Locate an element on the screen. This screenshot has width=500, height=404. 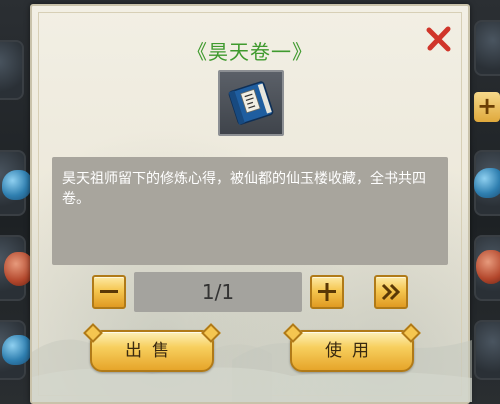
bg-plus-icon: + is located at coordinates (487, 107).